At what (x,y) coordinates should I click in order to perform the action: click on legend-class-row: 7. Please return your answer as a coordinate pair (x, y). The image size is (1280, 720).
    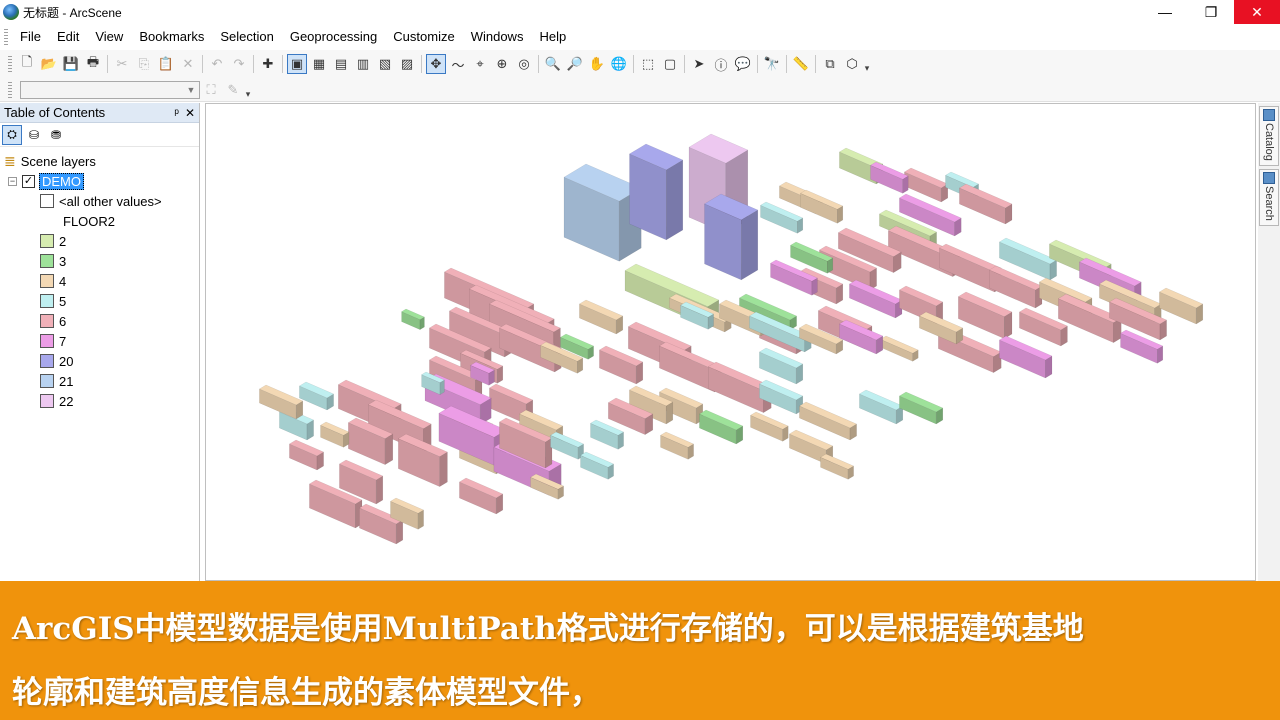
    Looking at the image, I should click on (99, 341).